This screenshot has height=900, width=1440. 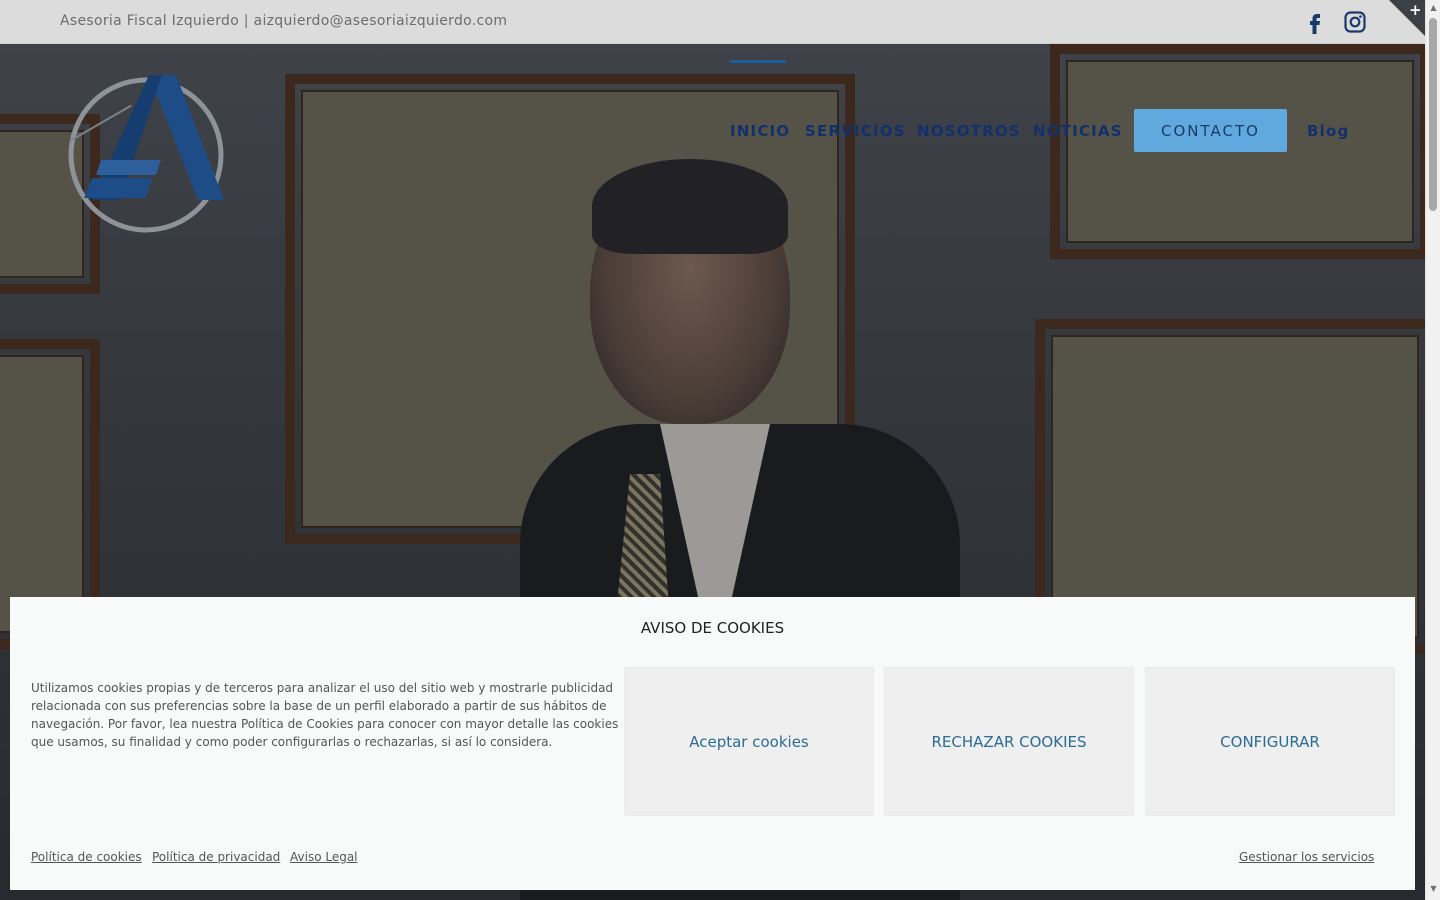 I want to click on plus-icon: +, so click(x=1415, y=10).